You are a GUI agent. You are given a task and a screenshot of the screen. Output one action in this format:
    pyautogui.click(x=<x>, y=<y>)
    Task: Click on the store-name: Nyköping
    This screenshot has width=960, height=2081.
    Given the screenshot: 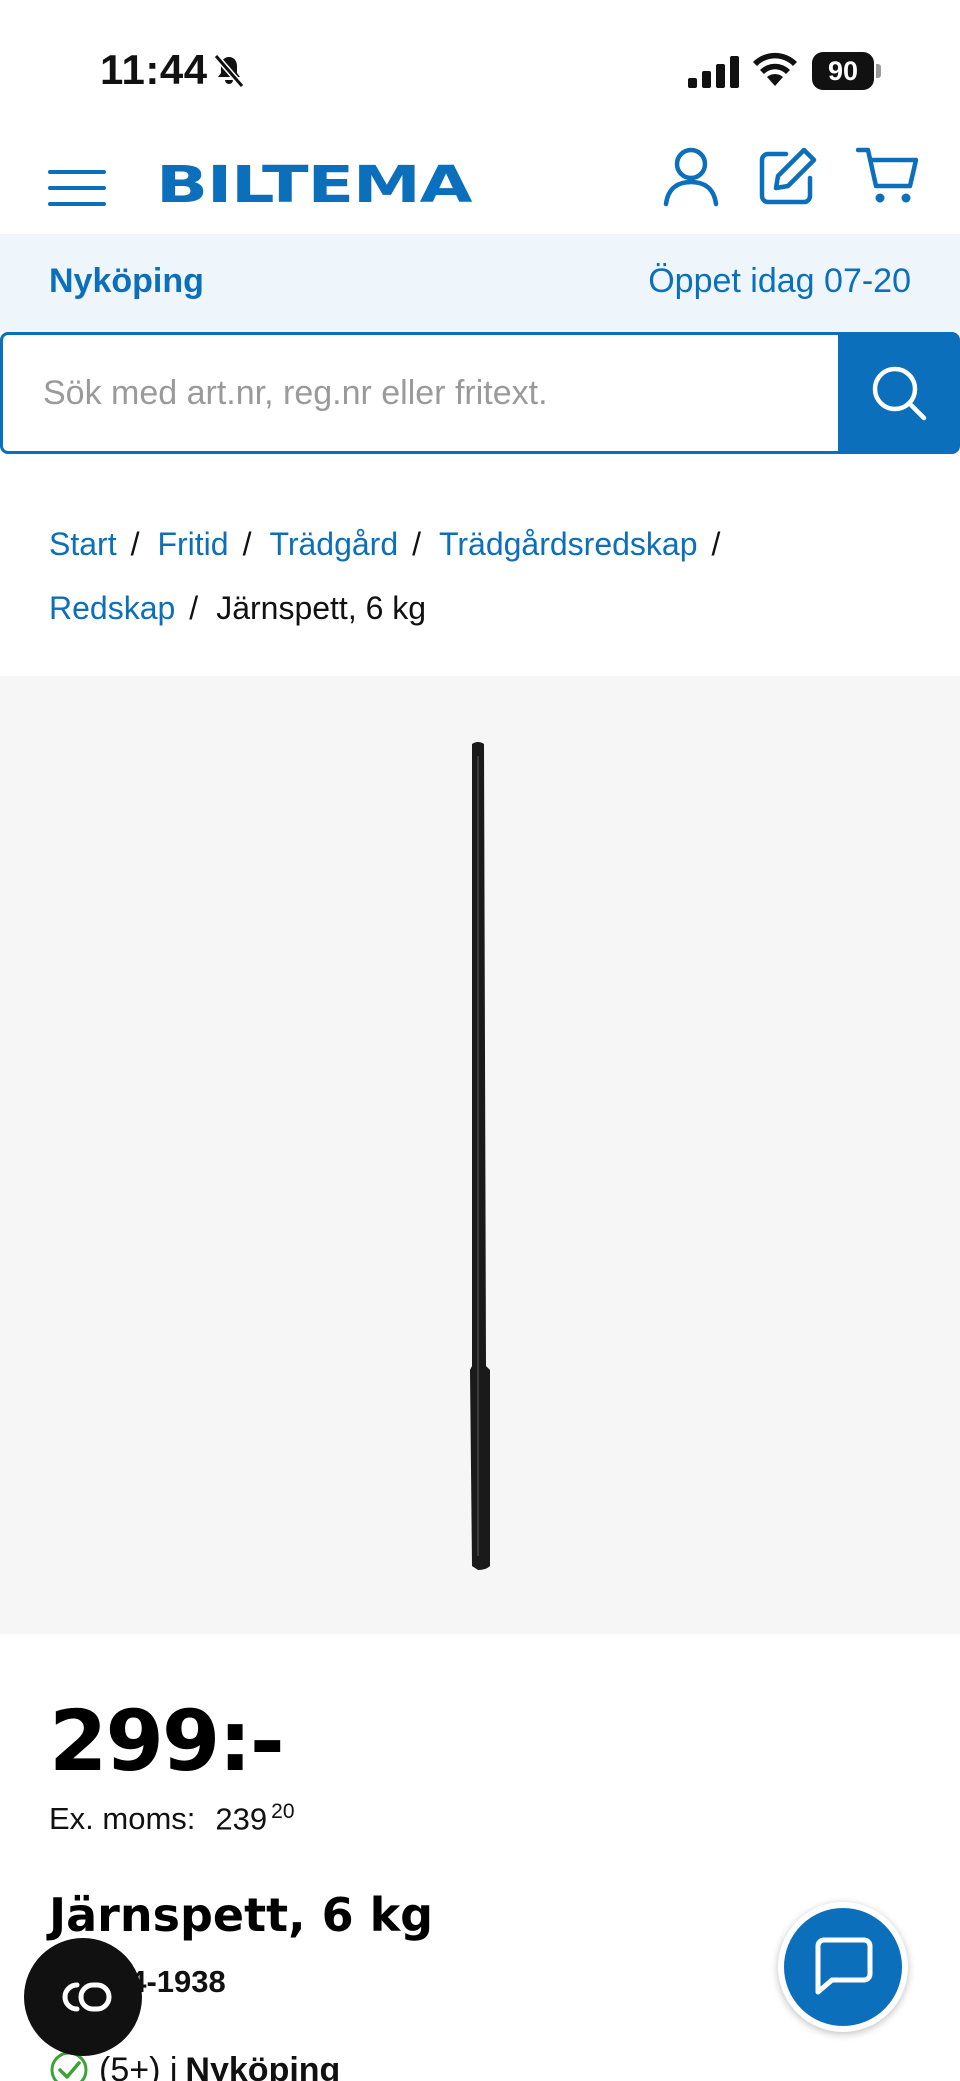 What is the action you would take?
    pyautogui.click(x=126, y=281)
    